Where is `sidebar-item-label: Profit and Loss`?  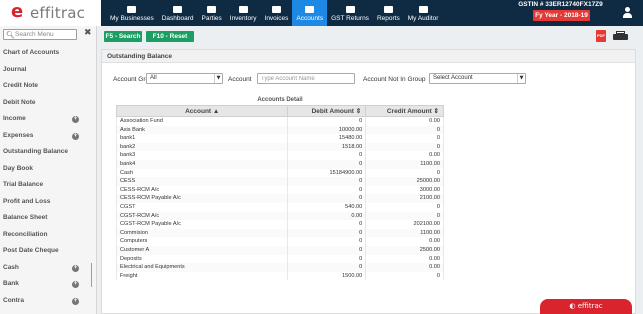
sidebar-item-label: Profit and Loss is located at coordinates (27, 201).